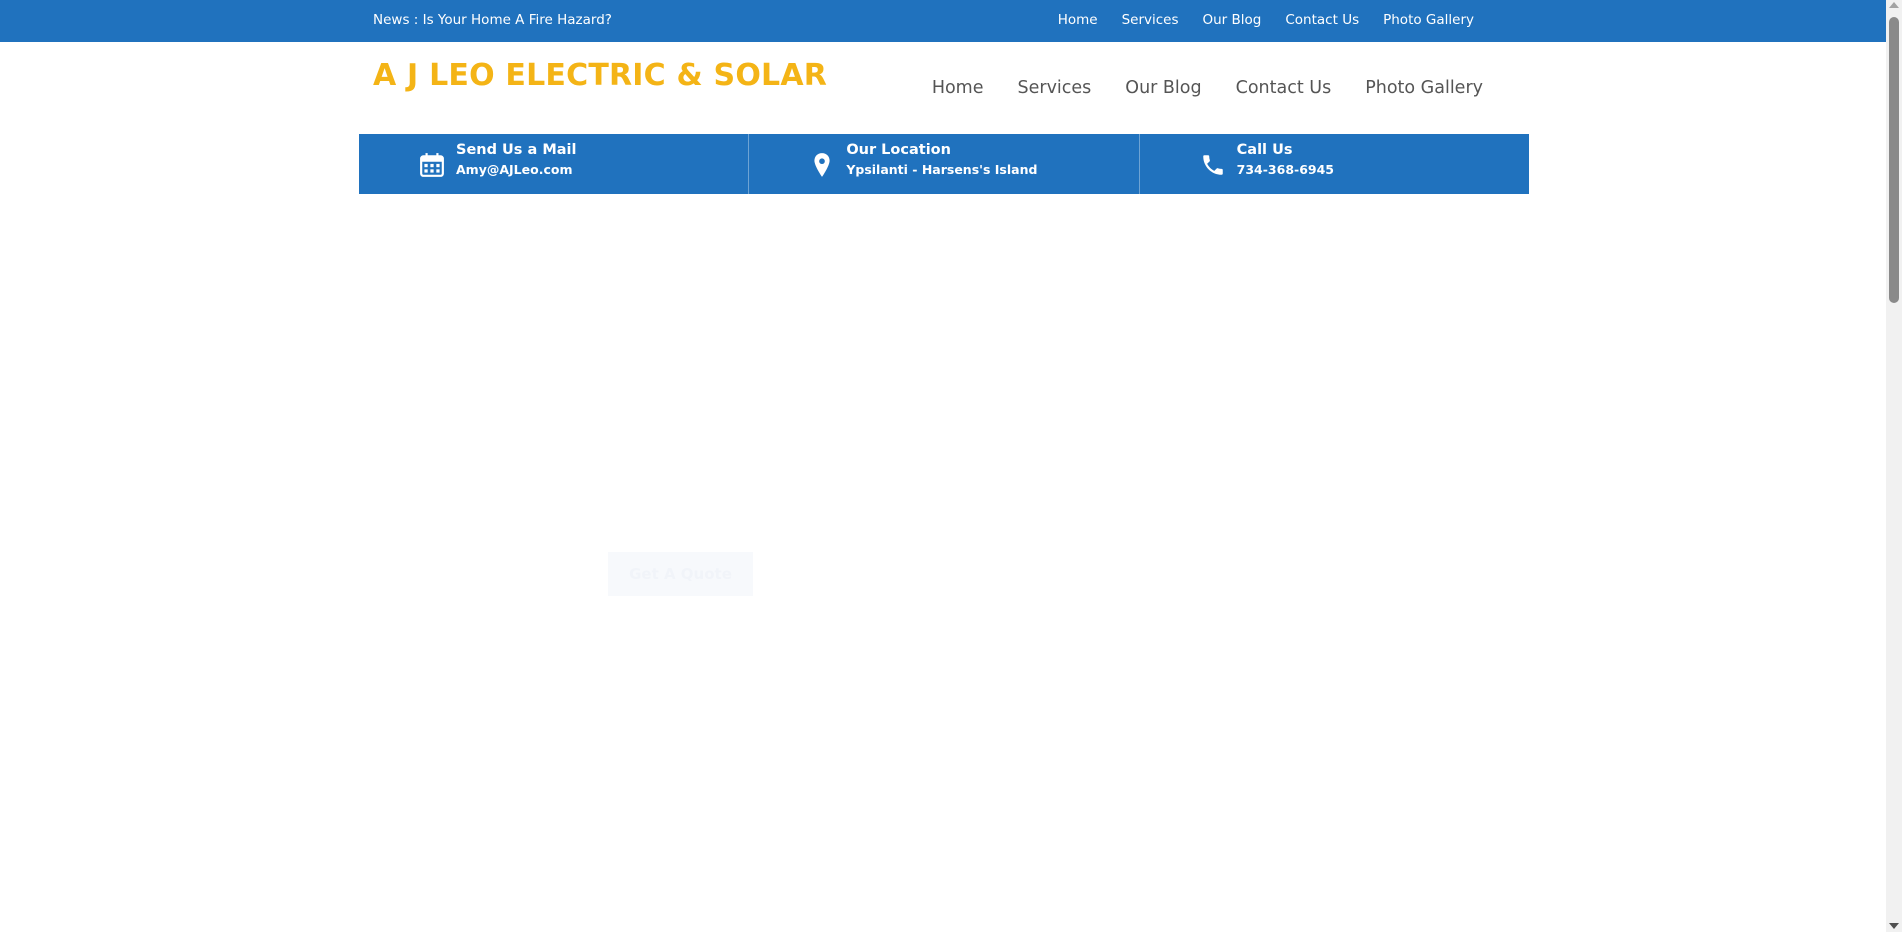 The image size is (1902, 932). Describe the element at coordinates (1424, 88) in the screenshot. I see `nav-gallery: Photo Gallery` at that location.